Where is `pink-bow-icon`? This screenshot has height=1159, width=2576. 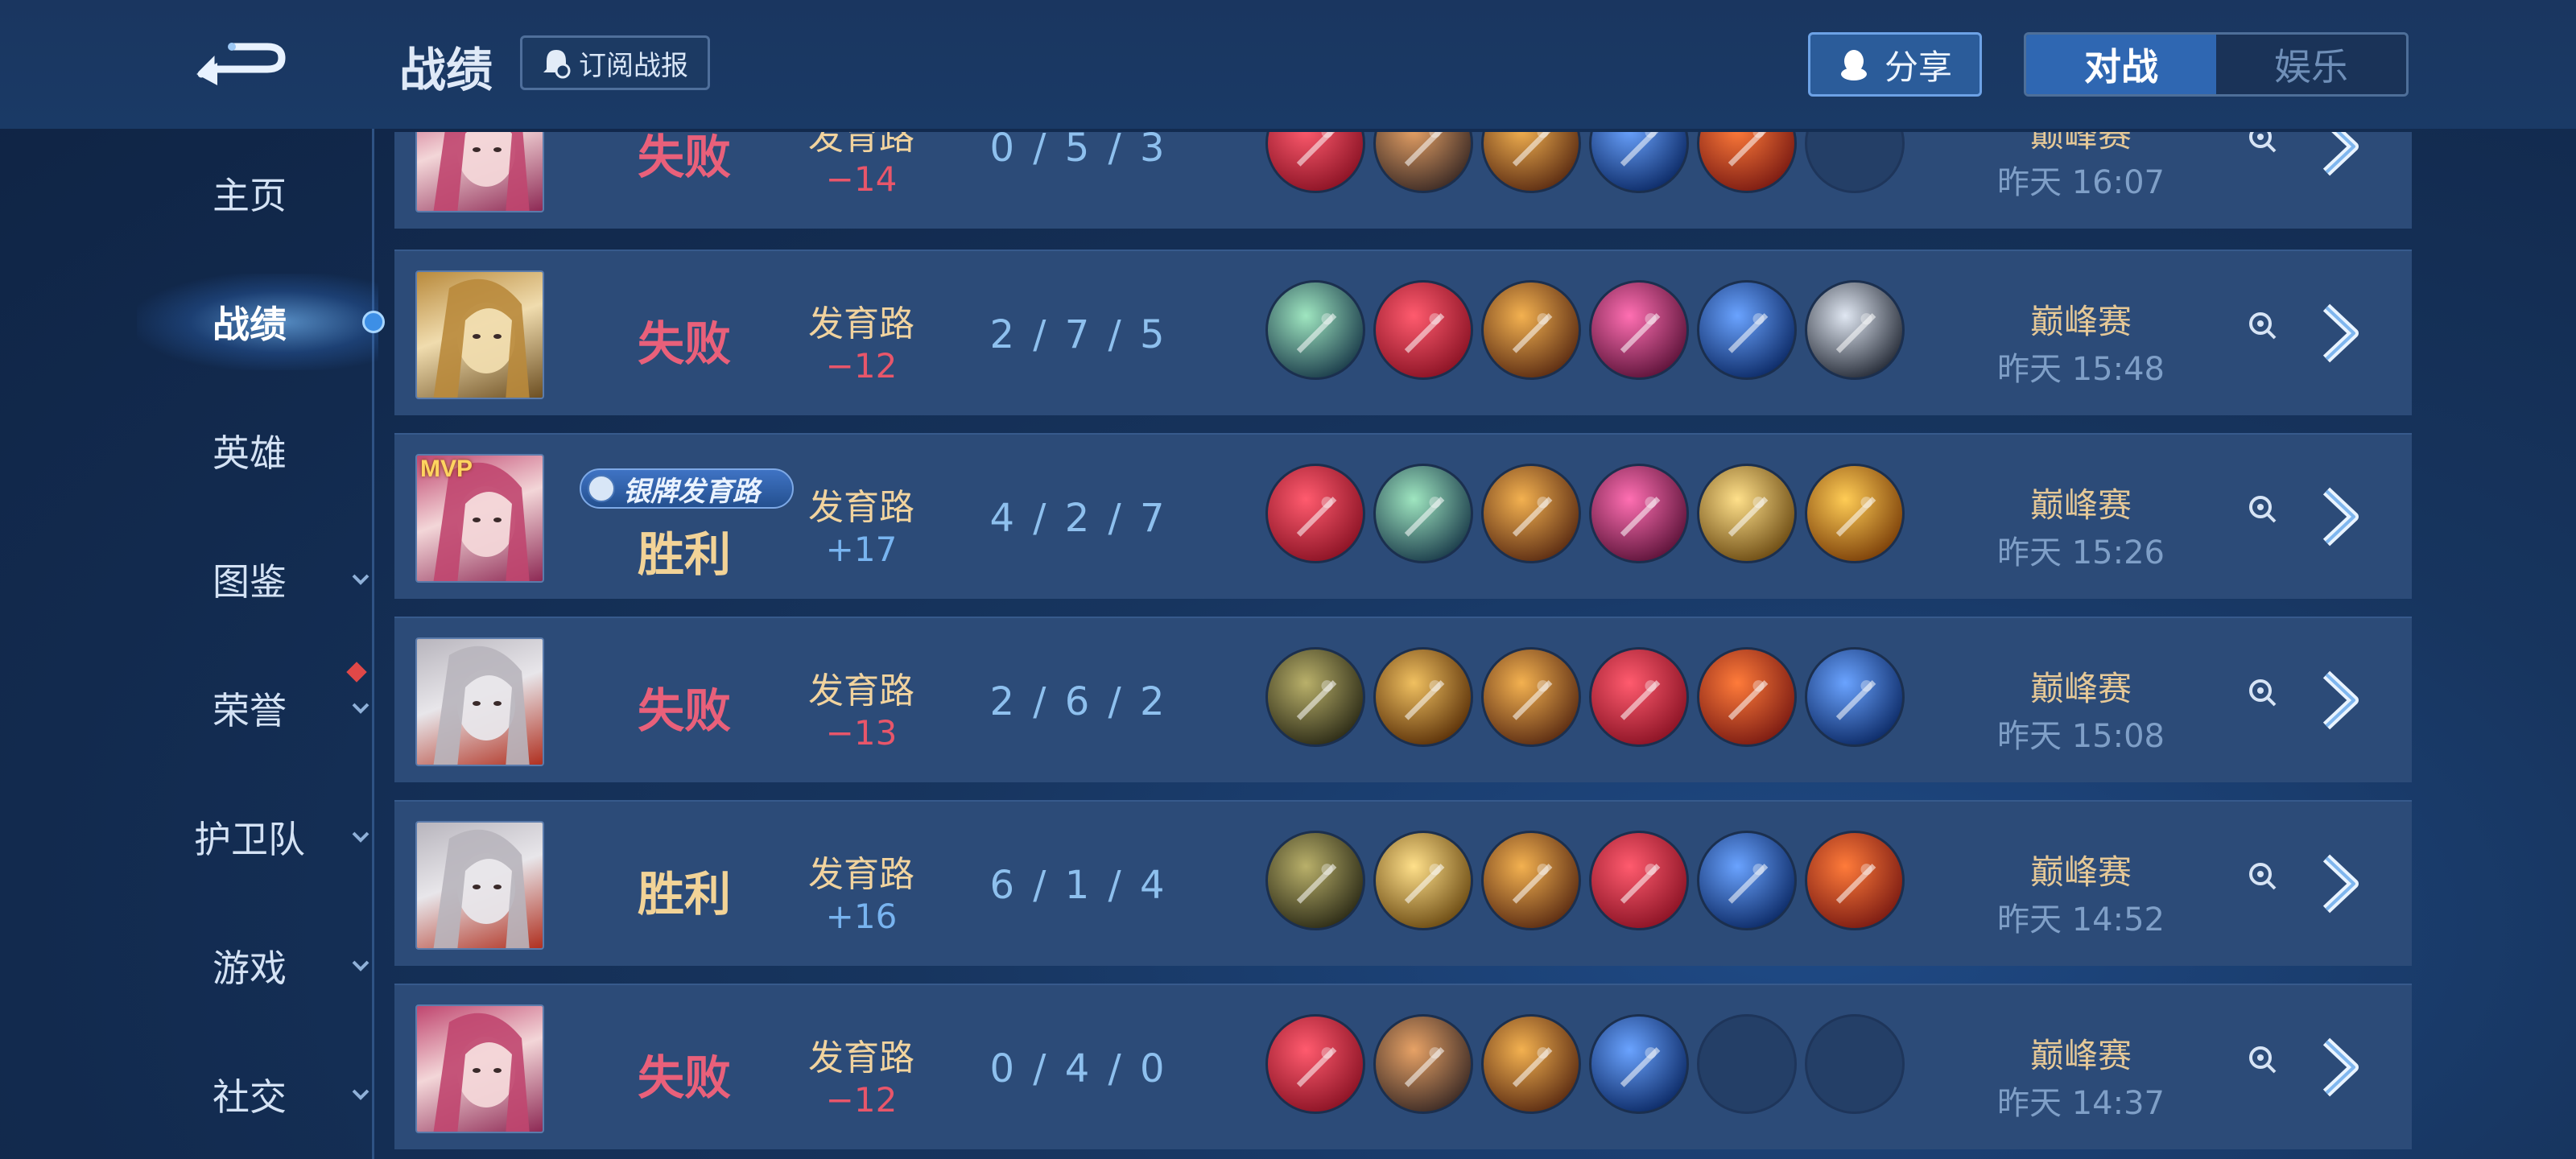 pink-bow-icon is located at coordinates (1639, 330).